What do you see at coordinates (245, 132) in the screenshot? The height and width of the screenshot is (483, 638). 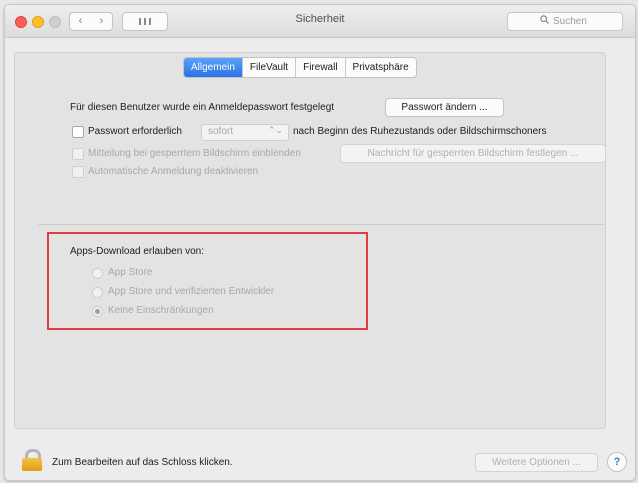 I see `require-password-delay-select: sofort ⌃⌄` at bounding box center [245, 132].